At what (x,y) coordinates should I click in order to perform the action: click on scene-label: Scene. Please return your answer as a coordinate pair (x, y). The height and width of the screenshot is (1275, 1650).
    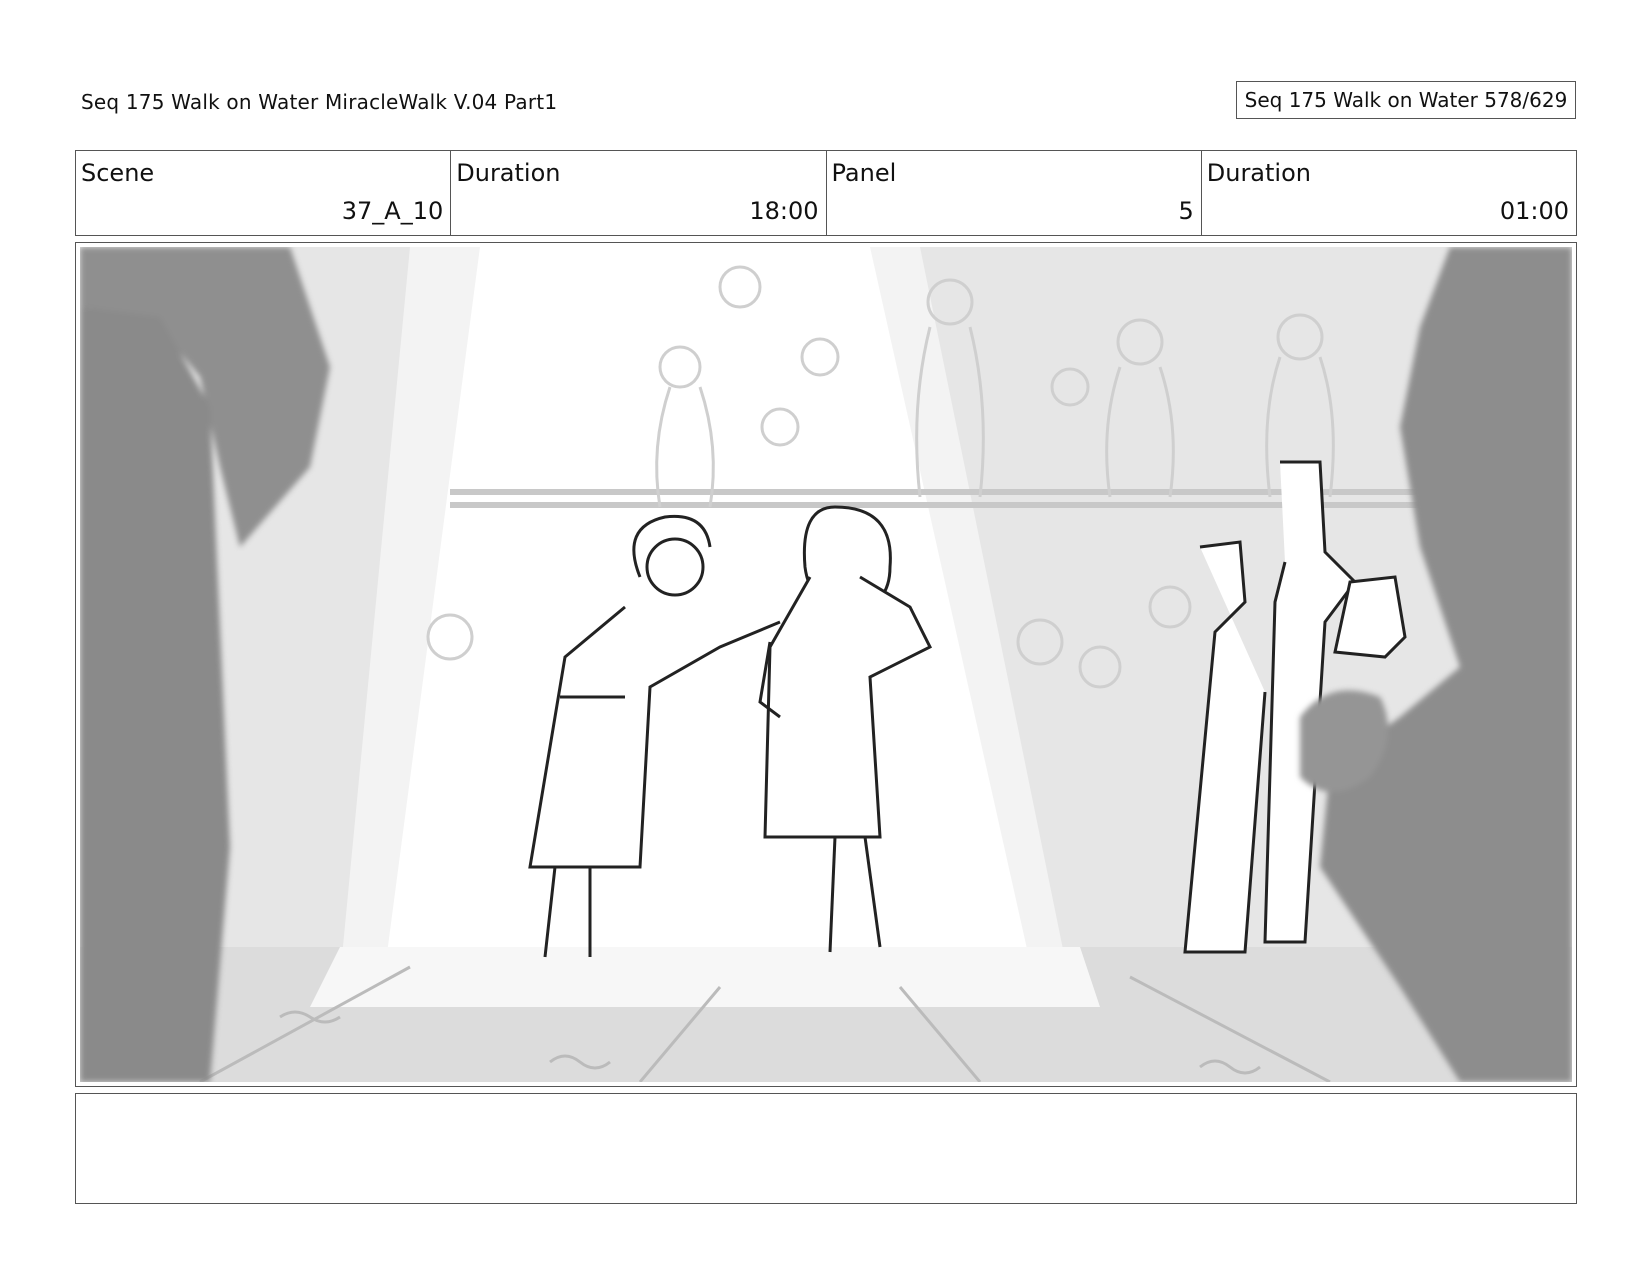
    Looking at the image, I should click on (118, 173).